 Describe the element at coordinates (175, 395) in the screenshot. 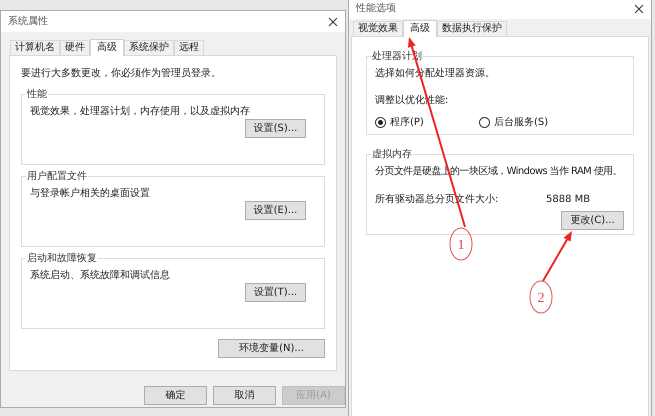

I see `button: 确定` at that location.